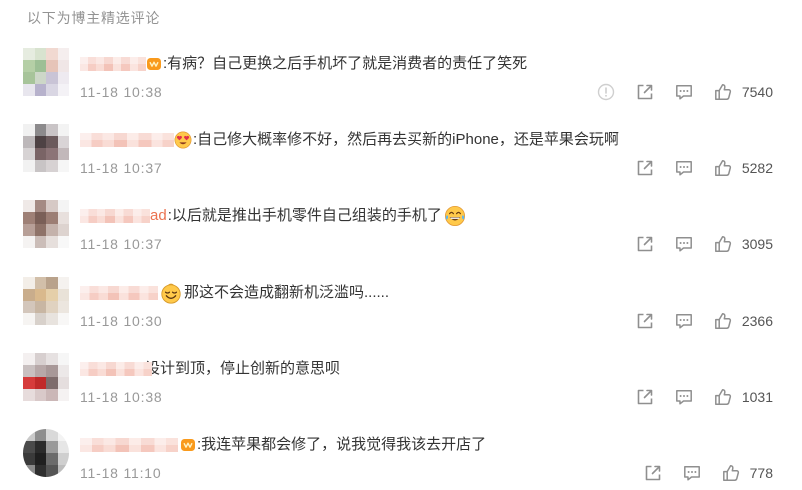  I want to click on report-icon, so click(606, 92).